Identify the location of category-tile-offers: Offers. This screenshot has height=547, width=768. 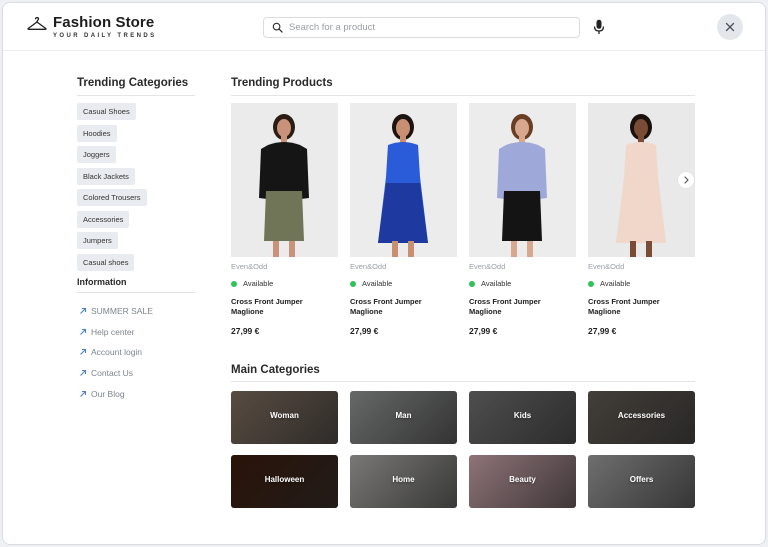
(641, 481).